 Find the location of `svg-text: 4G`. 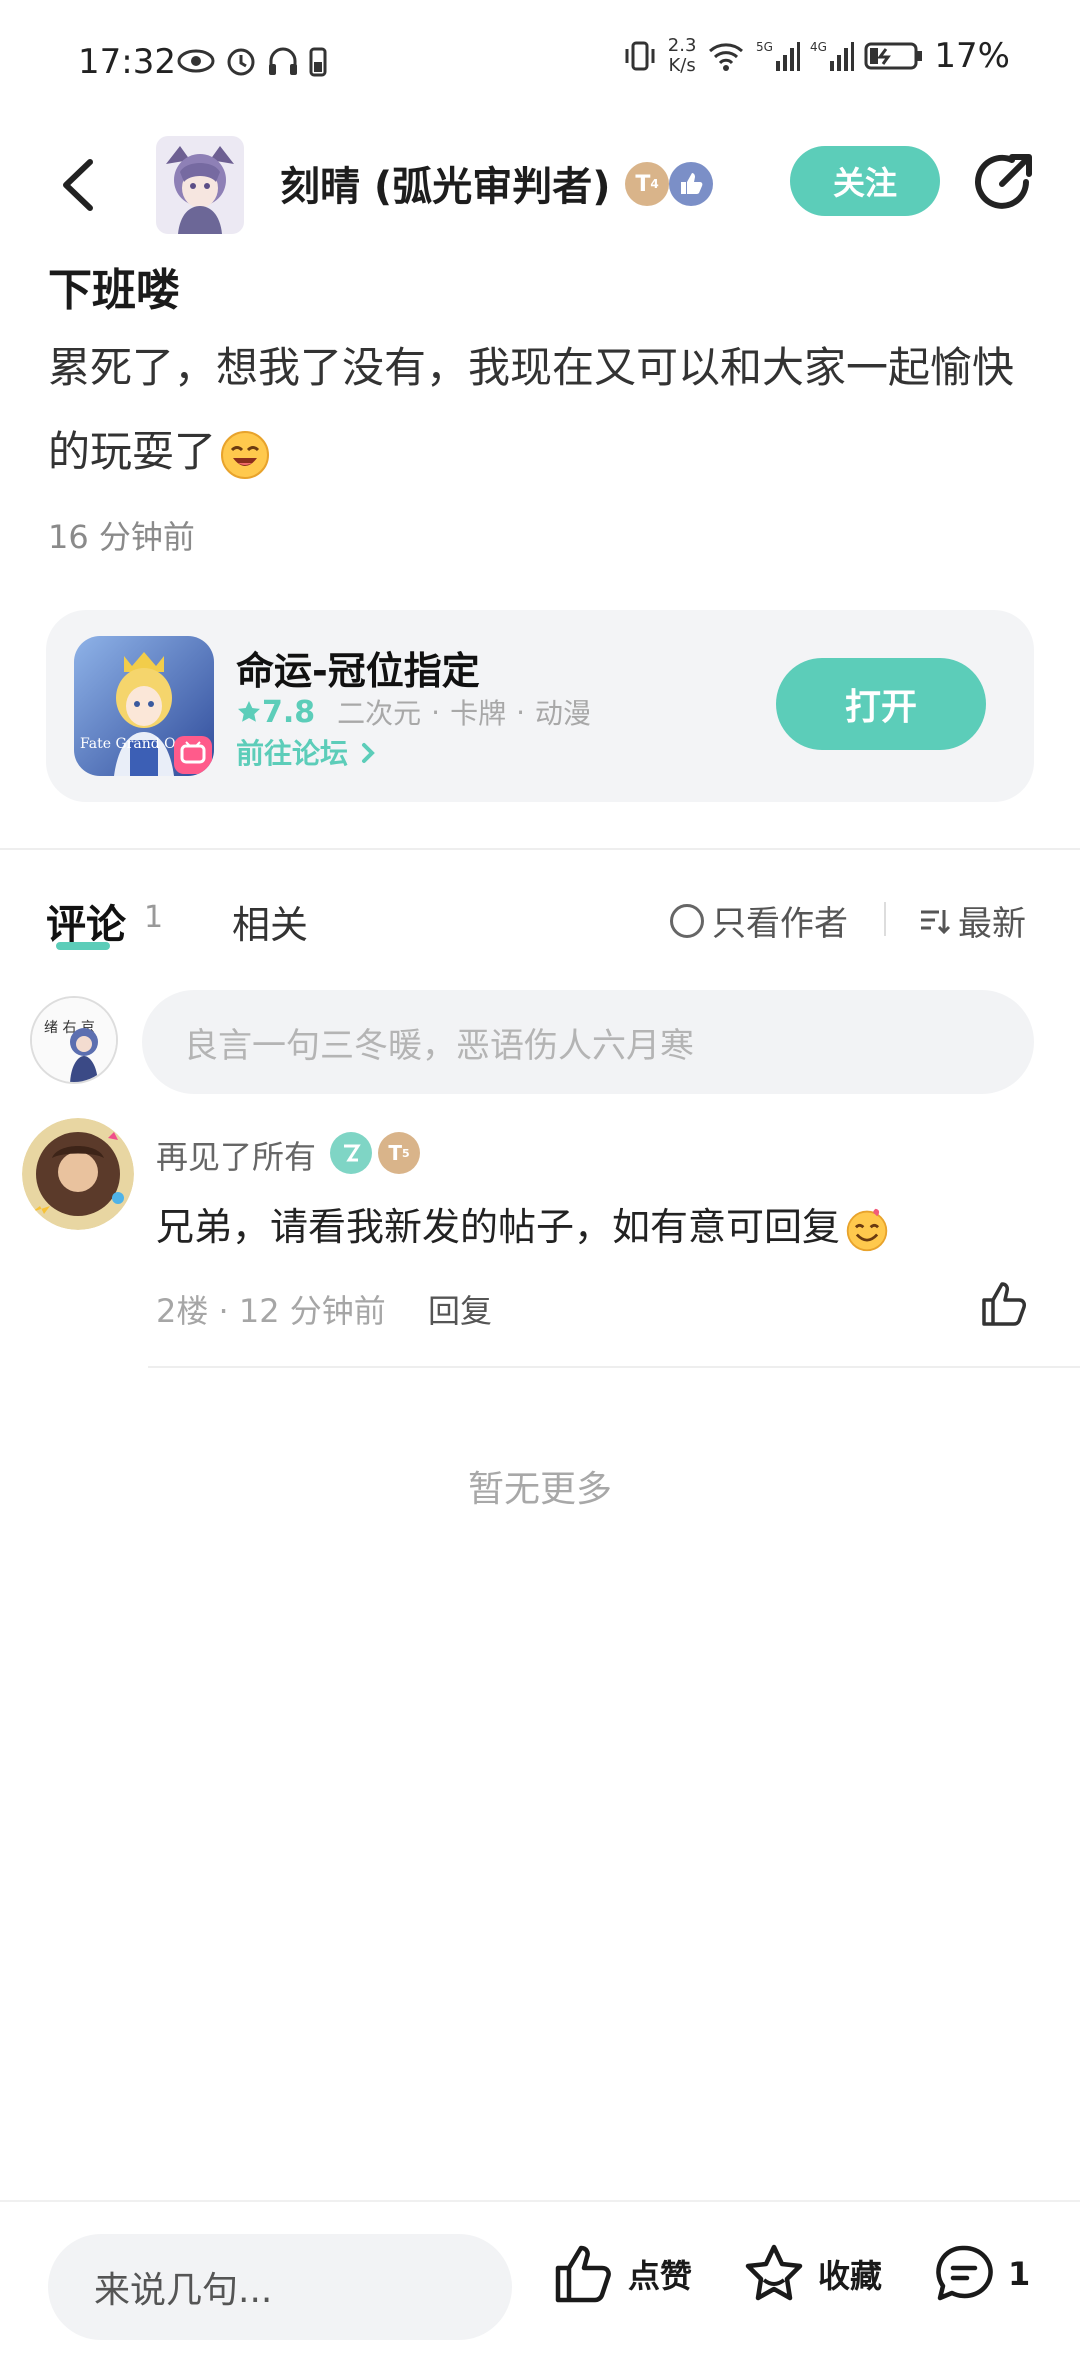

svg-text: 4G is located at coordinates (818, 47).